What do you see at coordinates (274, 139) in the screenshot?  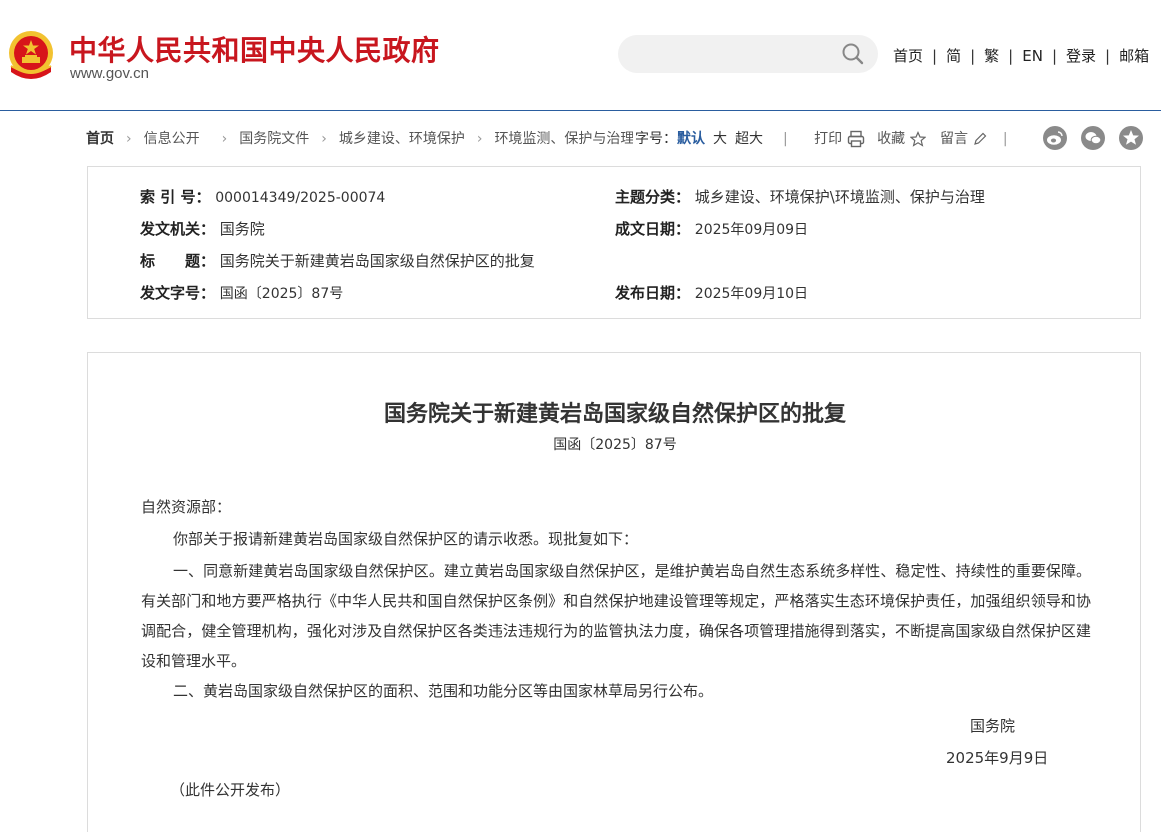 I see `breadcrumb-state-council-docs: 国务院文件` at bounding box center [274, 139].